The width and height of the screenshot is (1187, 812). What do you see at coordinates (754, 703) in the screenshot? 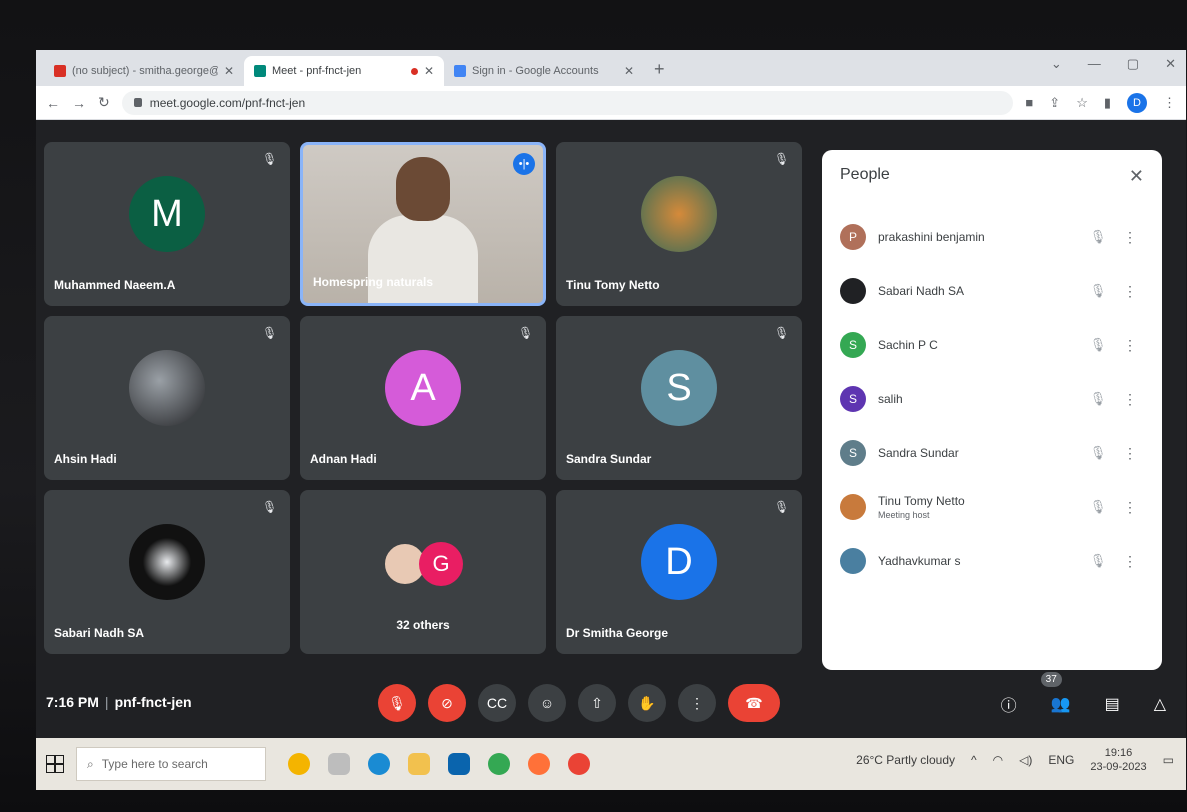
I see `leave-call-button: ☎` at bounding box center [754, 703].